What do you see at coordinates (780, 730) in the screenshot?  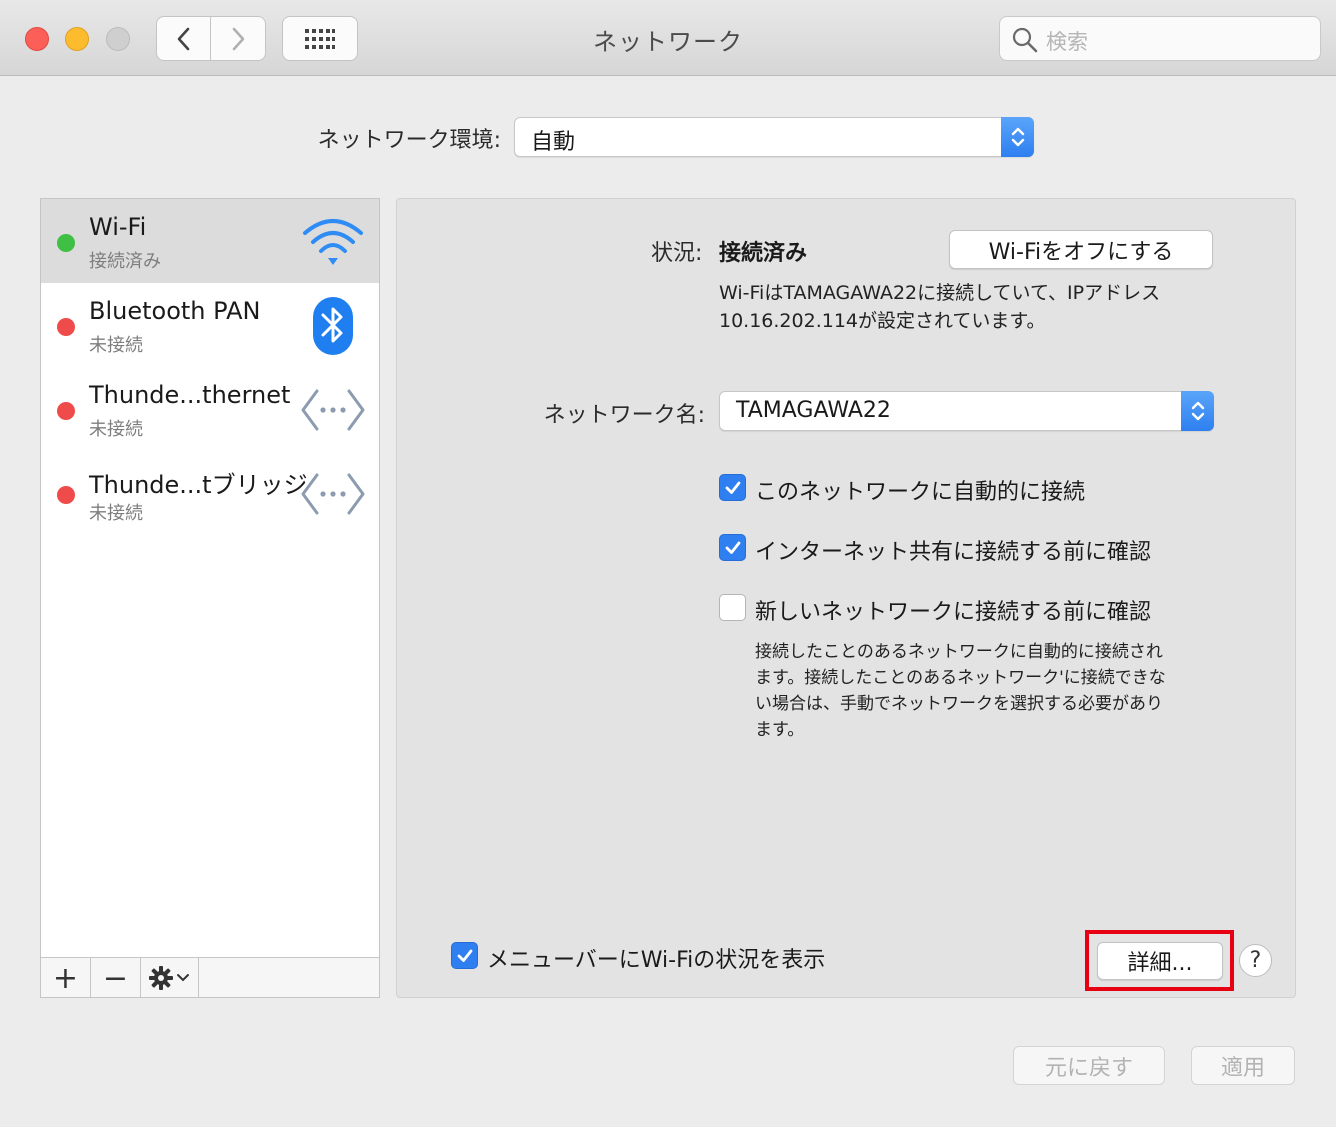 I see `note-line: ます。` at bounding box center [780, 730].